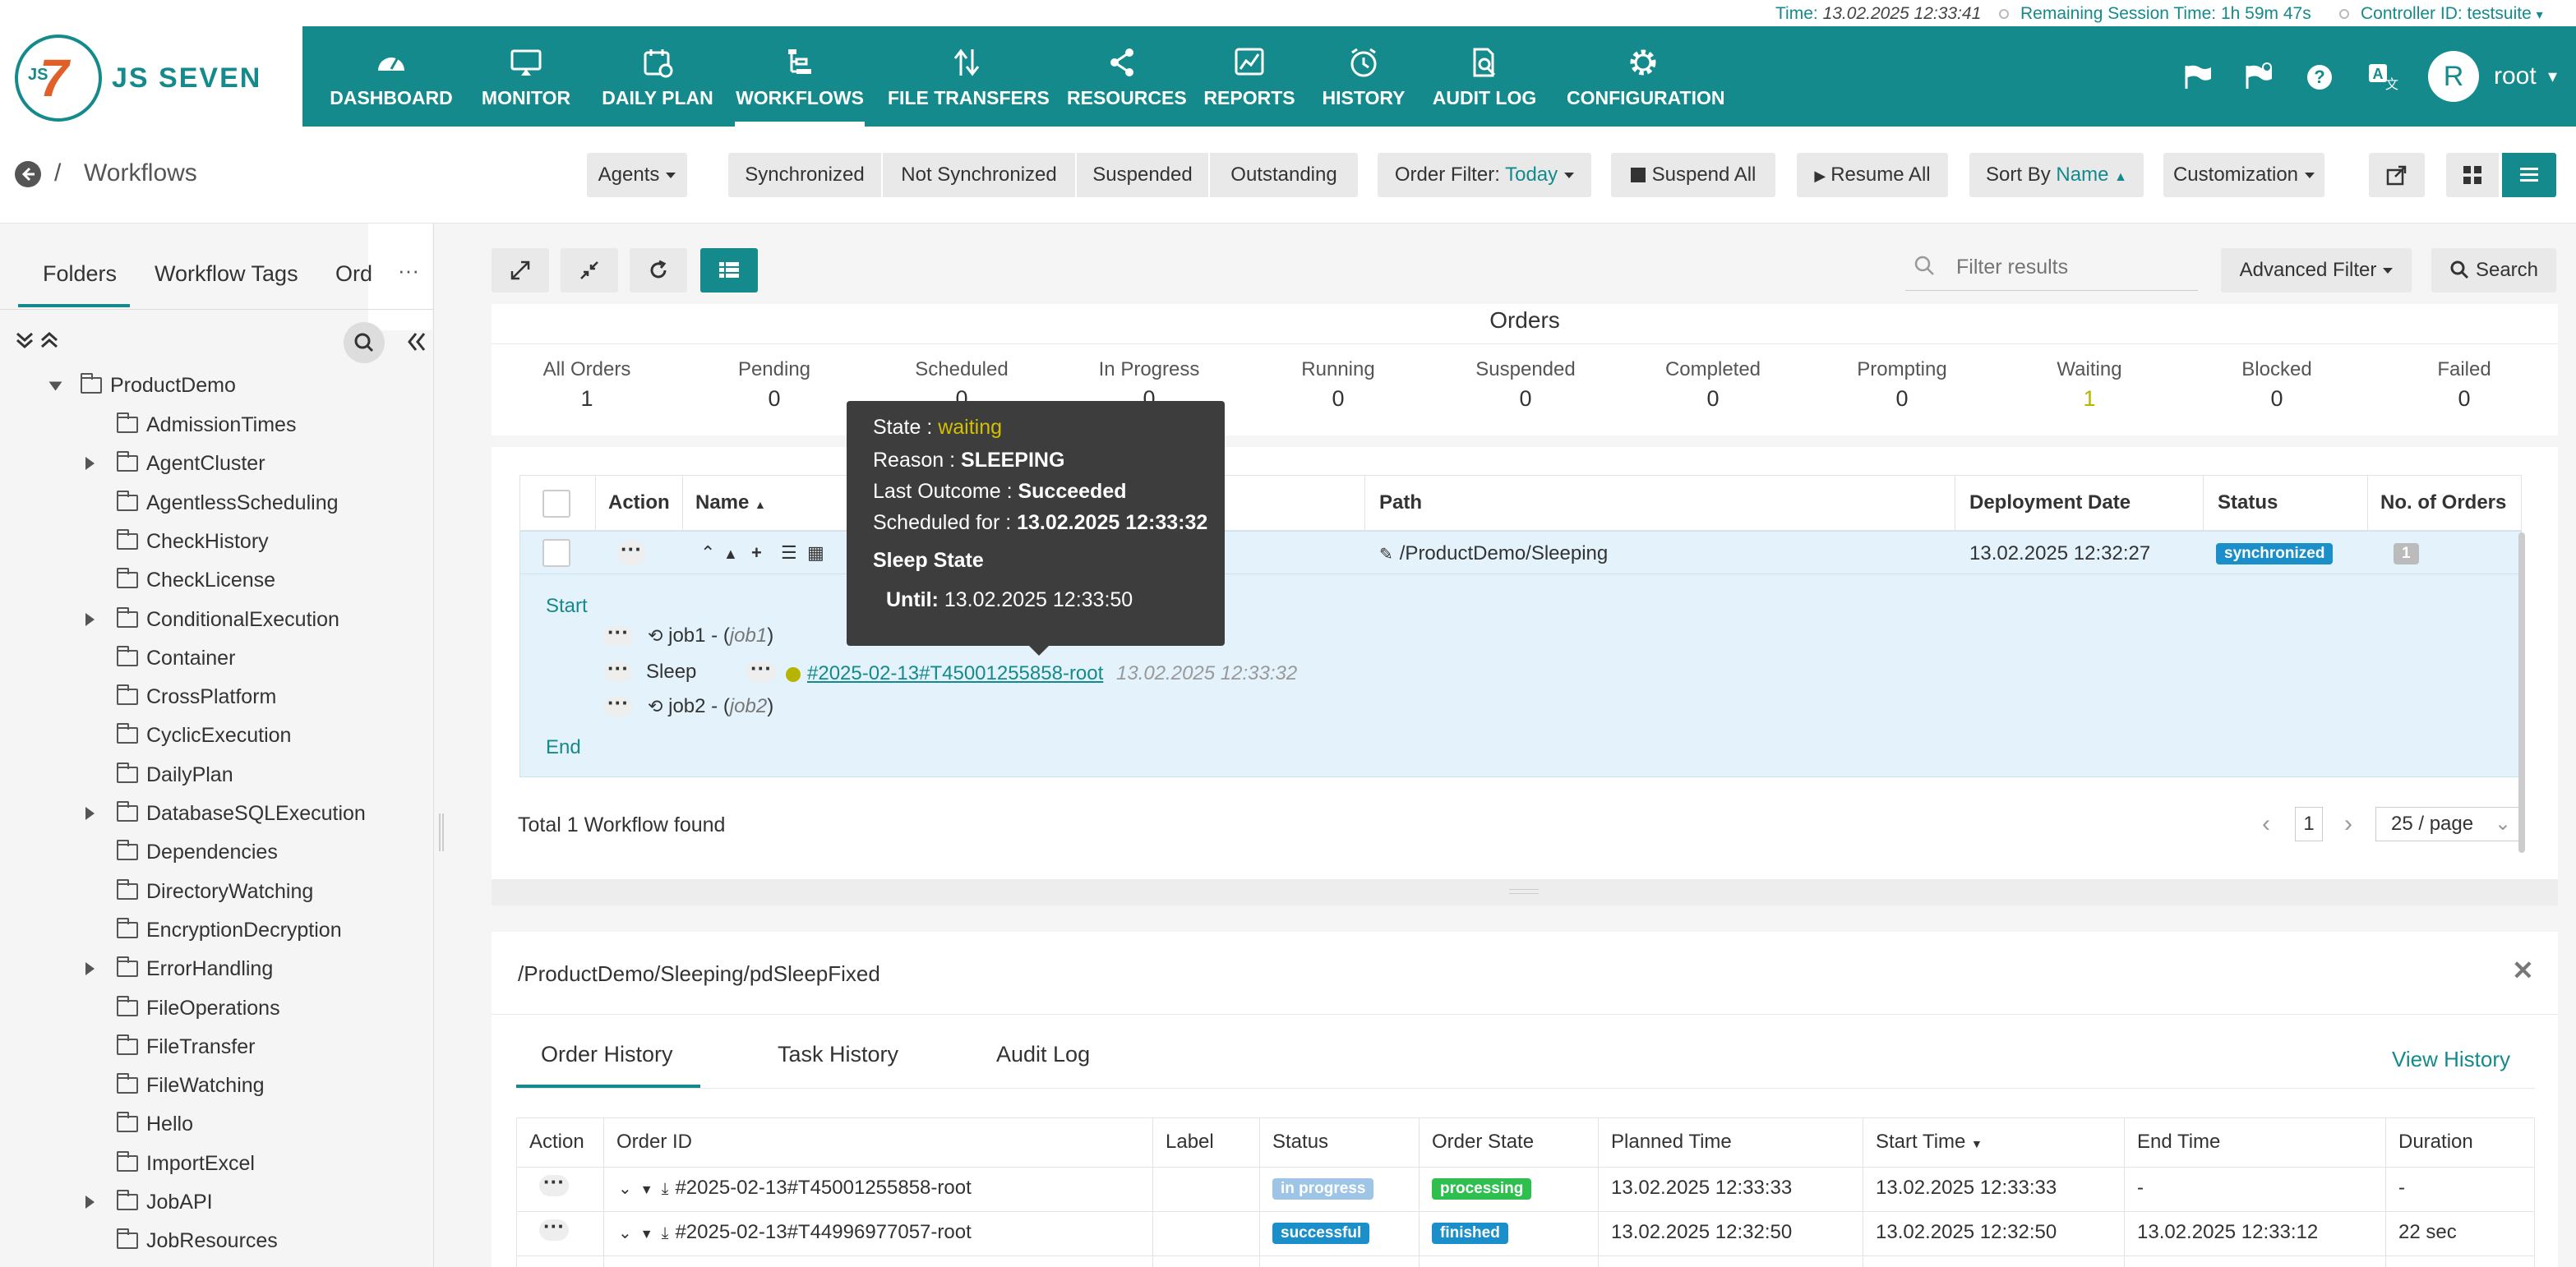  What do you see at coordinates (2276, 385) in the screenshot?
I see `order-stat-blocked: Blocked 0` at bounding box center [2276, 385].